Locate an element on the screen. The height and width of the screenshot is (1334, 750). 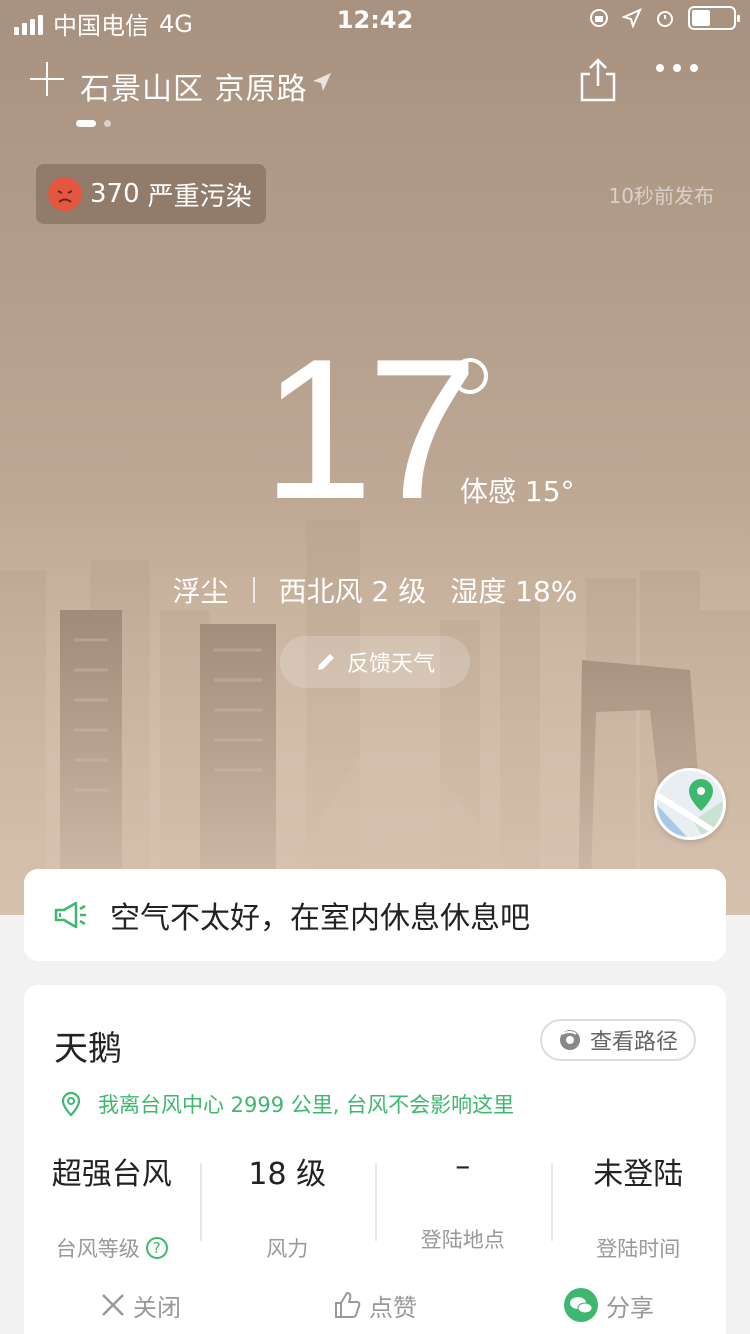
humidity-text: 湿度 18% is located at coordinates (514, 591).